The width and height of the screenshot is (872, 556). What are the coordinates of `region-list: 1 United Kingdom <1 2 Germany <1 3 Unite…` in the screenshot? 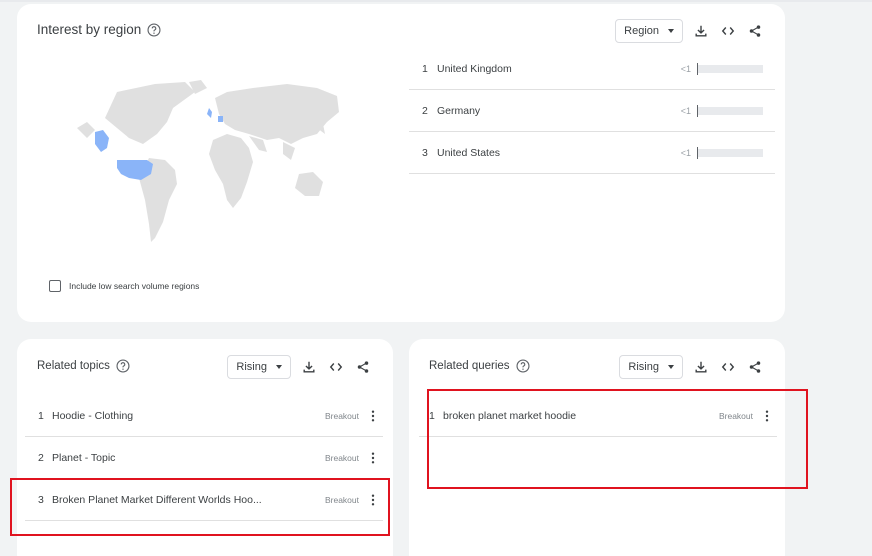 It's located at (592, 111).